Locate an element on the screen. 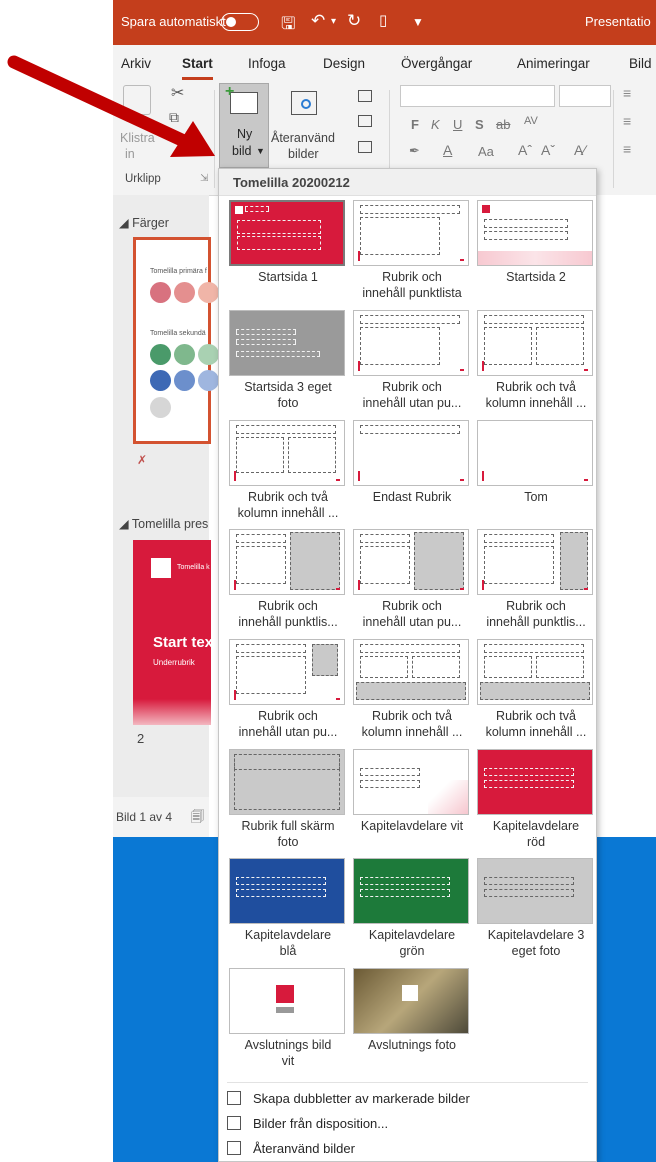 This screenshot has width=656, height=1162. font-color-icon: A is located at coordinates (447, 150).